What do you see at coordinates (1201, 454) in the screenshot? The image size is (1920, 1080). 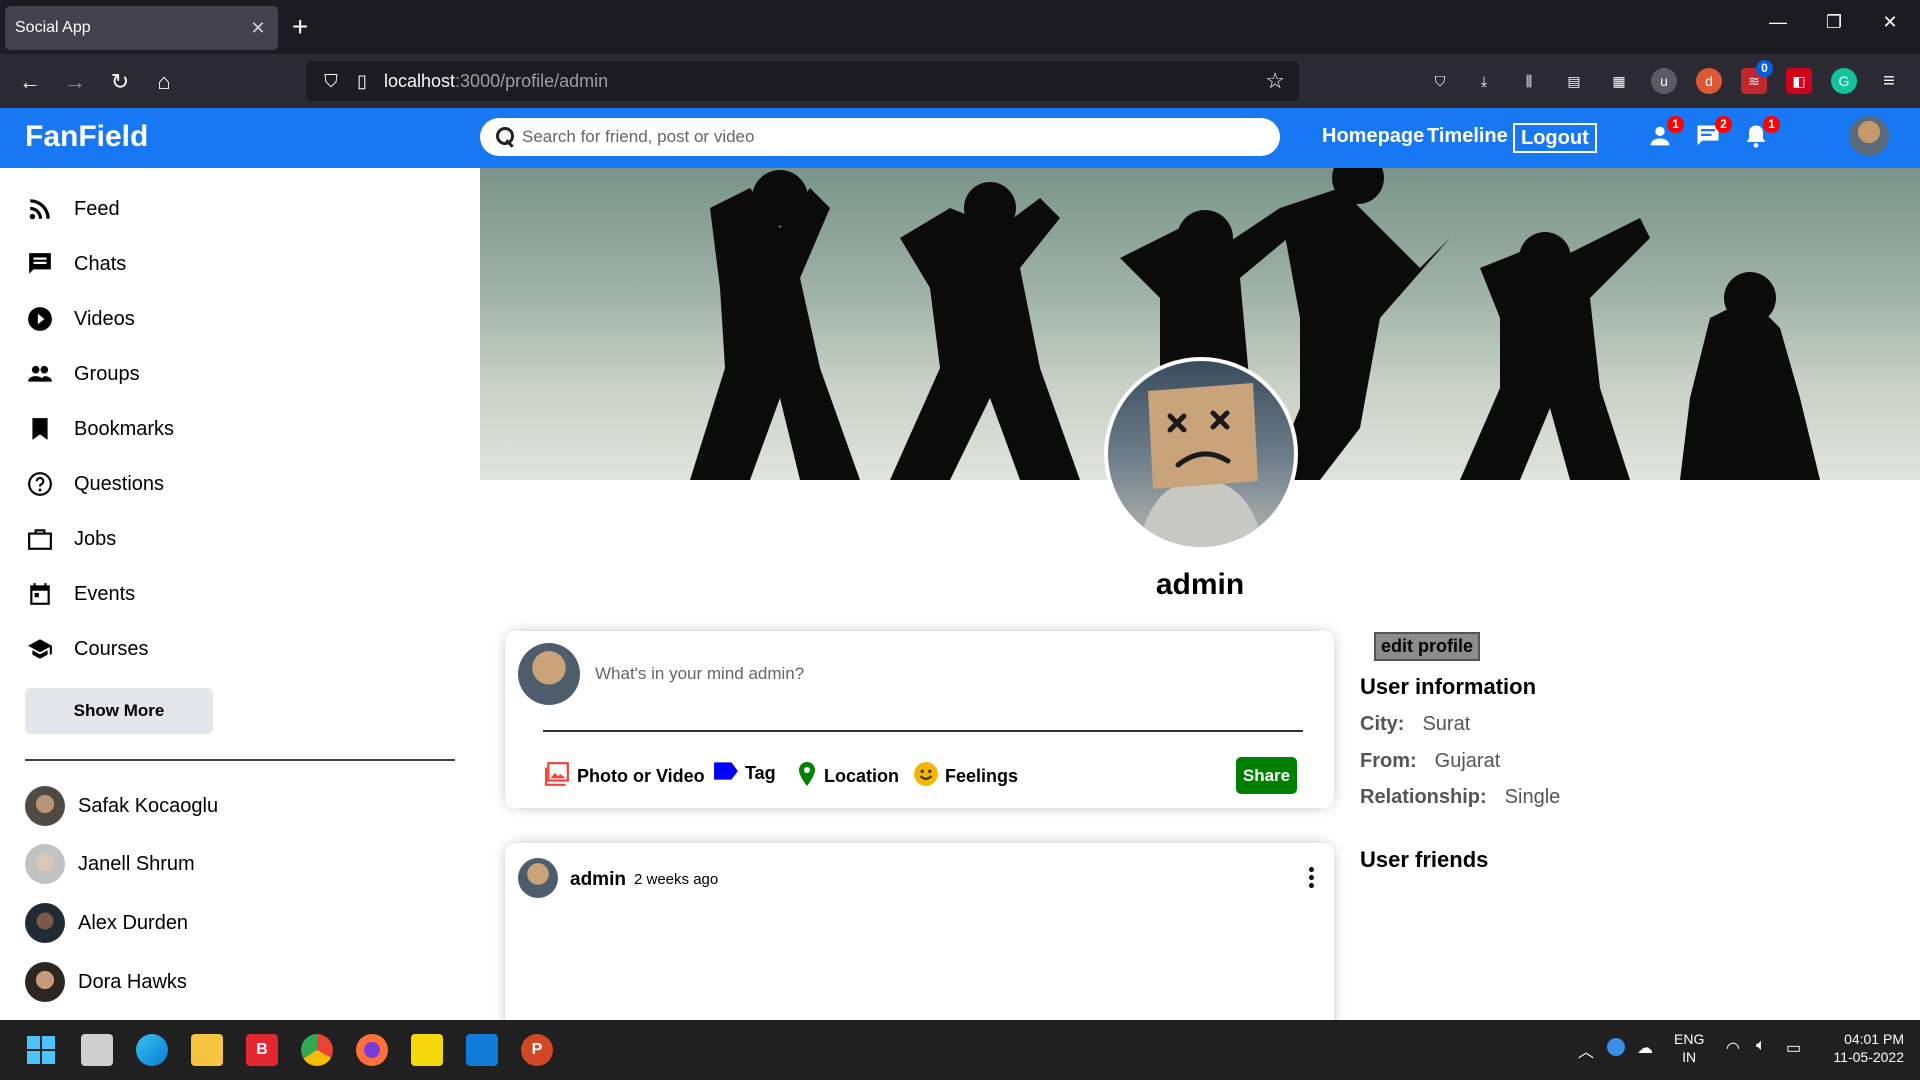 I see `profile-picture` at bounding box center [1201, 454].